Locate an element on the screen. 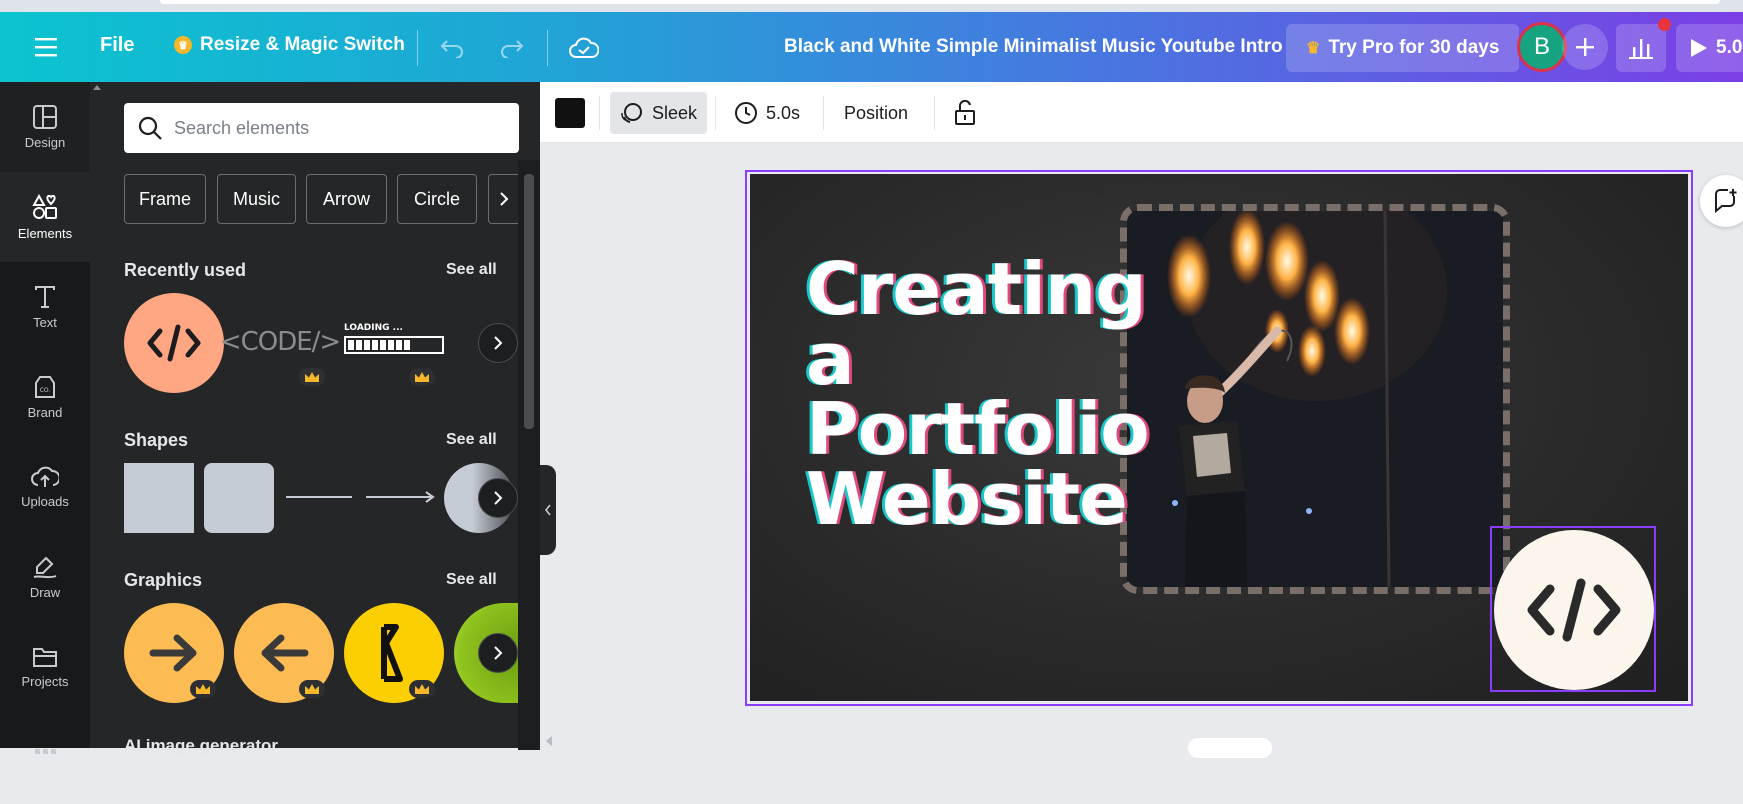  crown-icon is located at coordinates (312, 377).